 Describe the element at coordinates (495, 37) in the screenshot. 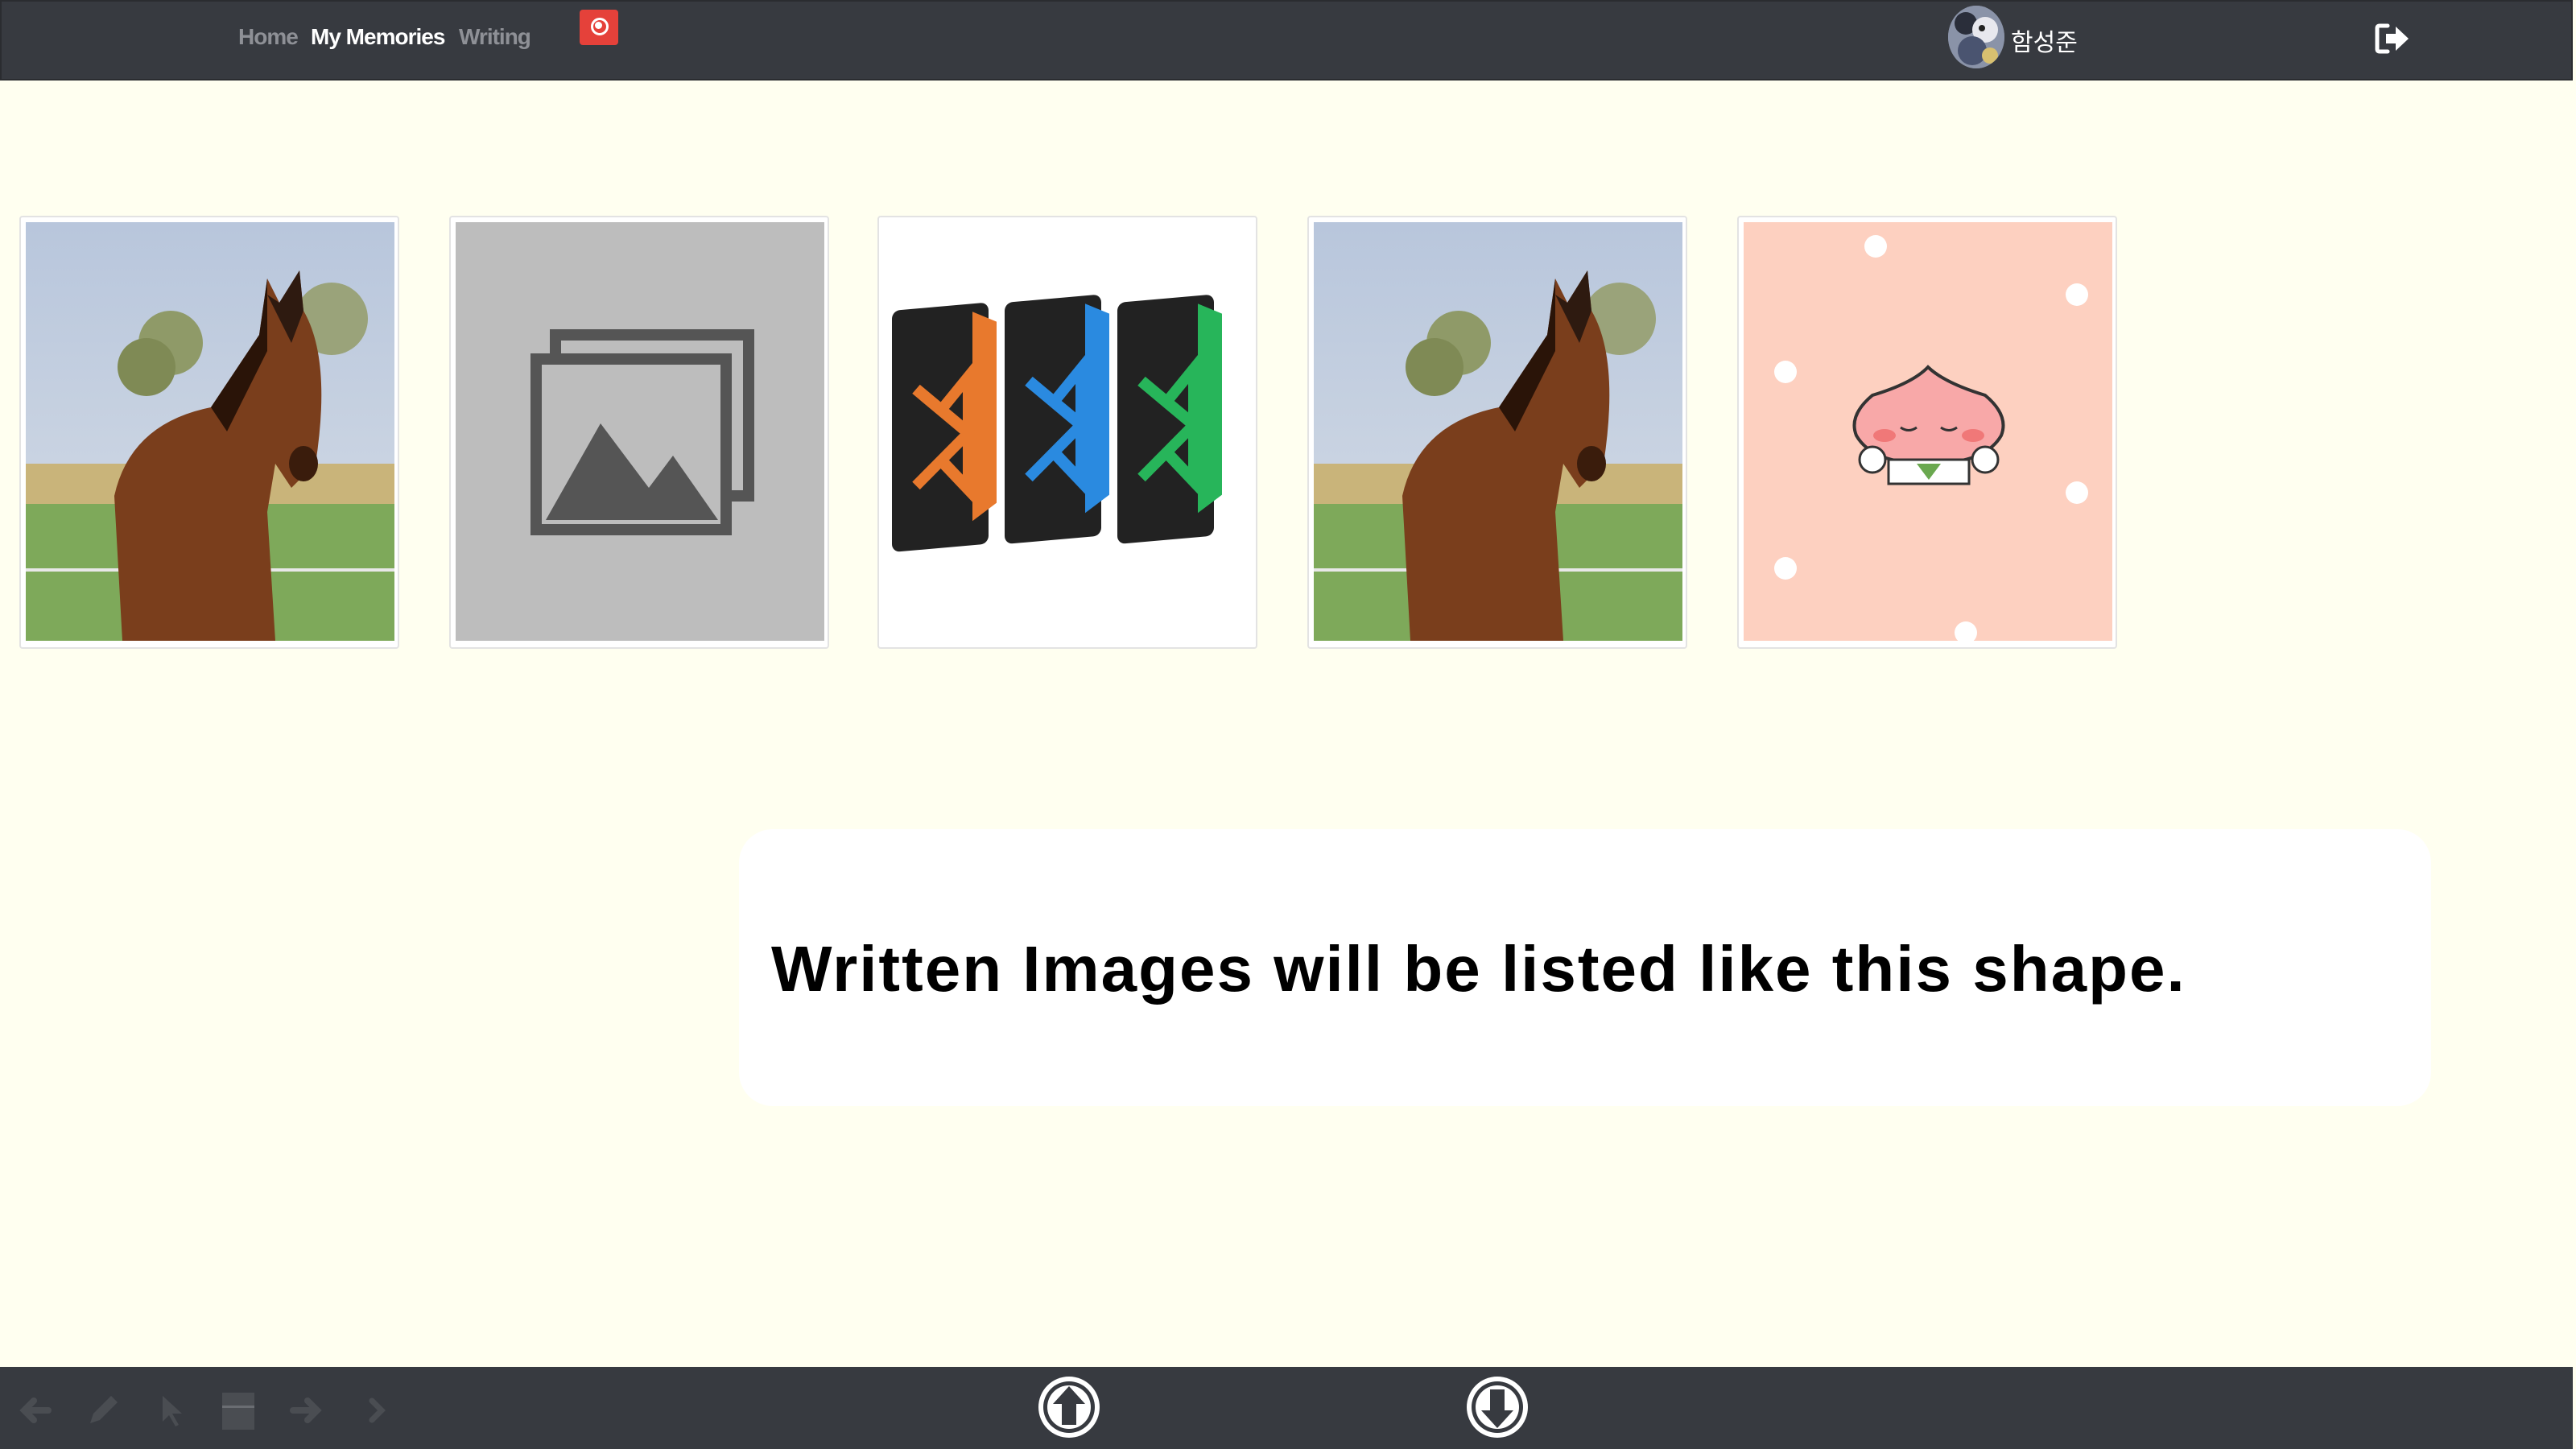

I see `nav-link-writing: Writing` at that location.